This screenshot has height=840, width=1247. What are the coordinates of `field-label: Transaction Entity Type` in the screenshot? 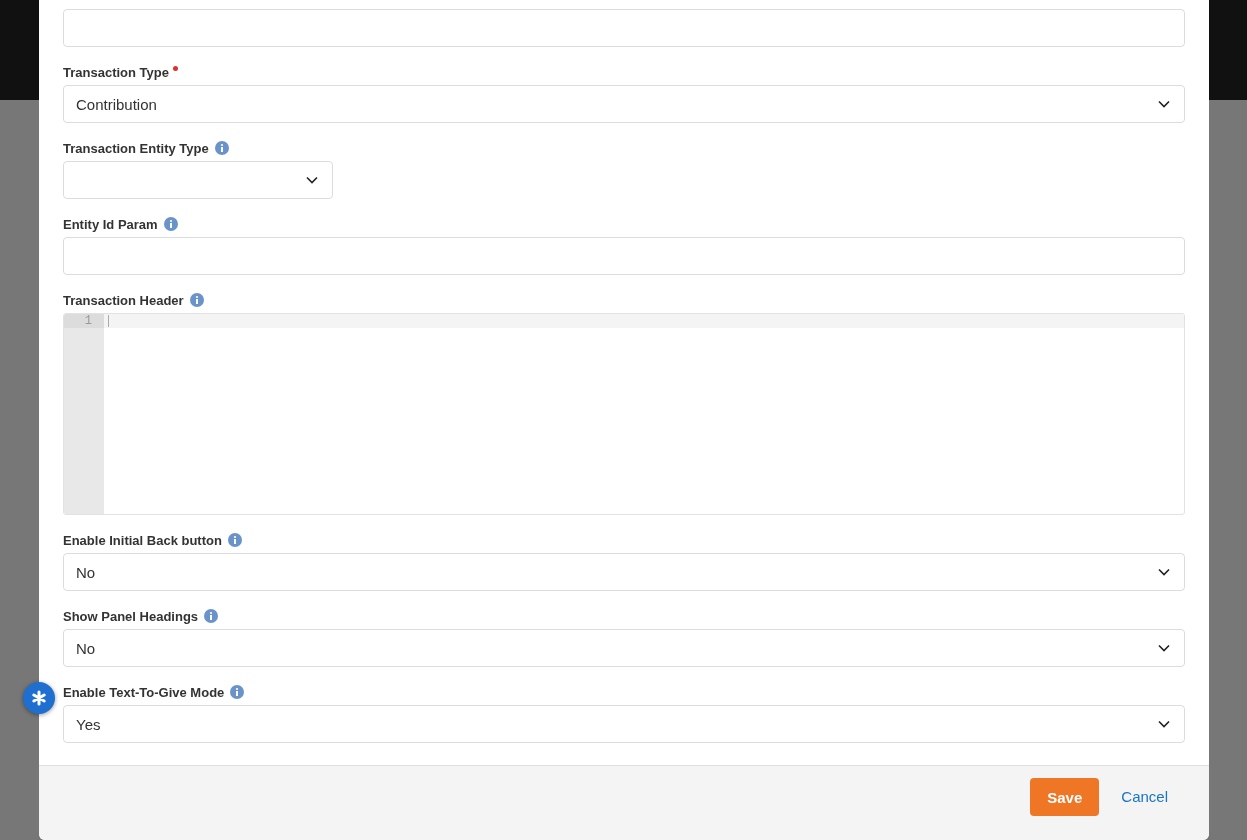 It's located at (136, 148).